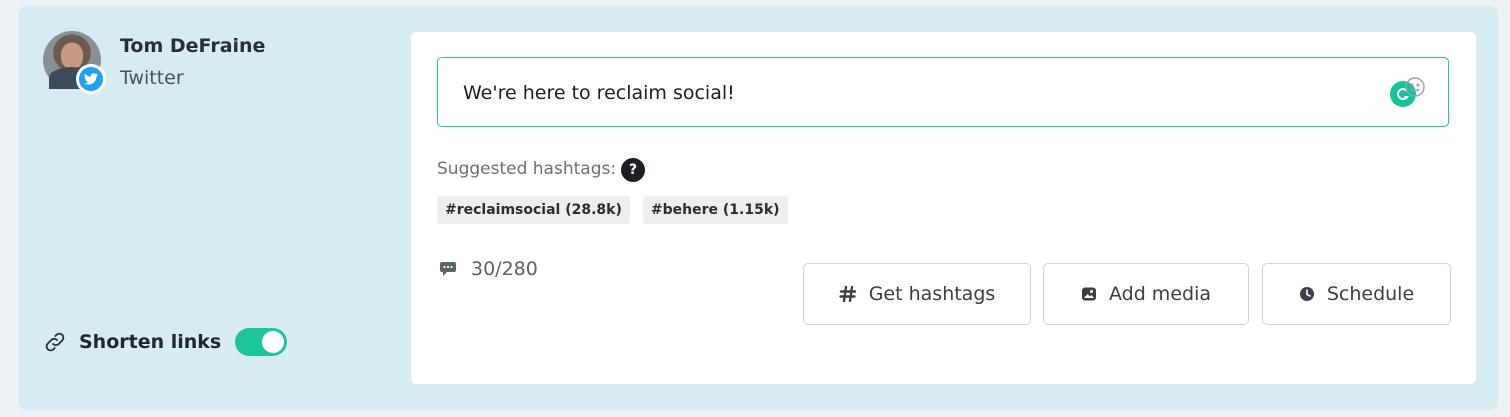 This screenshot has height=417, width=1510. What do you see at coordinates (150, 342) in the screenshot?
I see `shorten-links-label: Shorten links` at bounding box center [150, 342].